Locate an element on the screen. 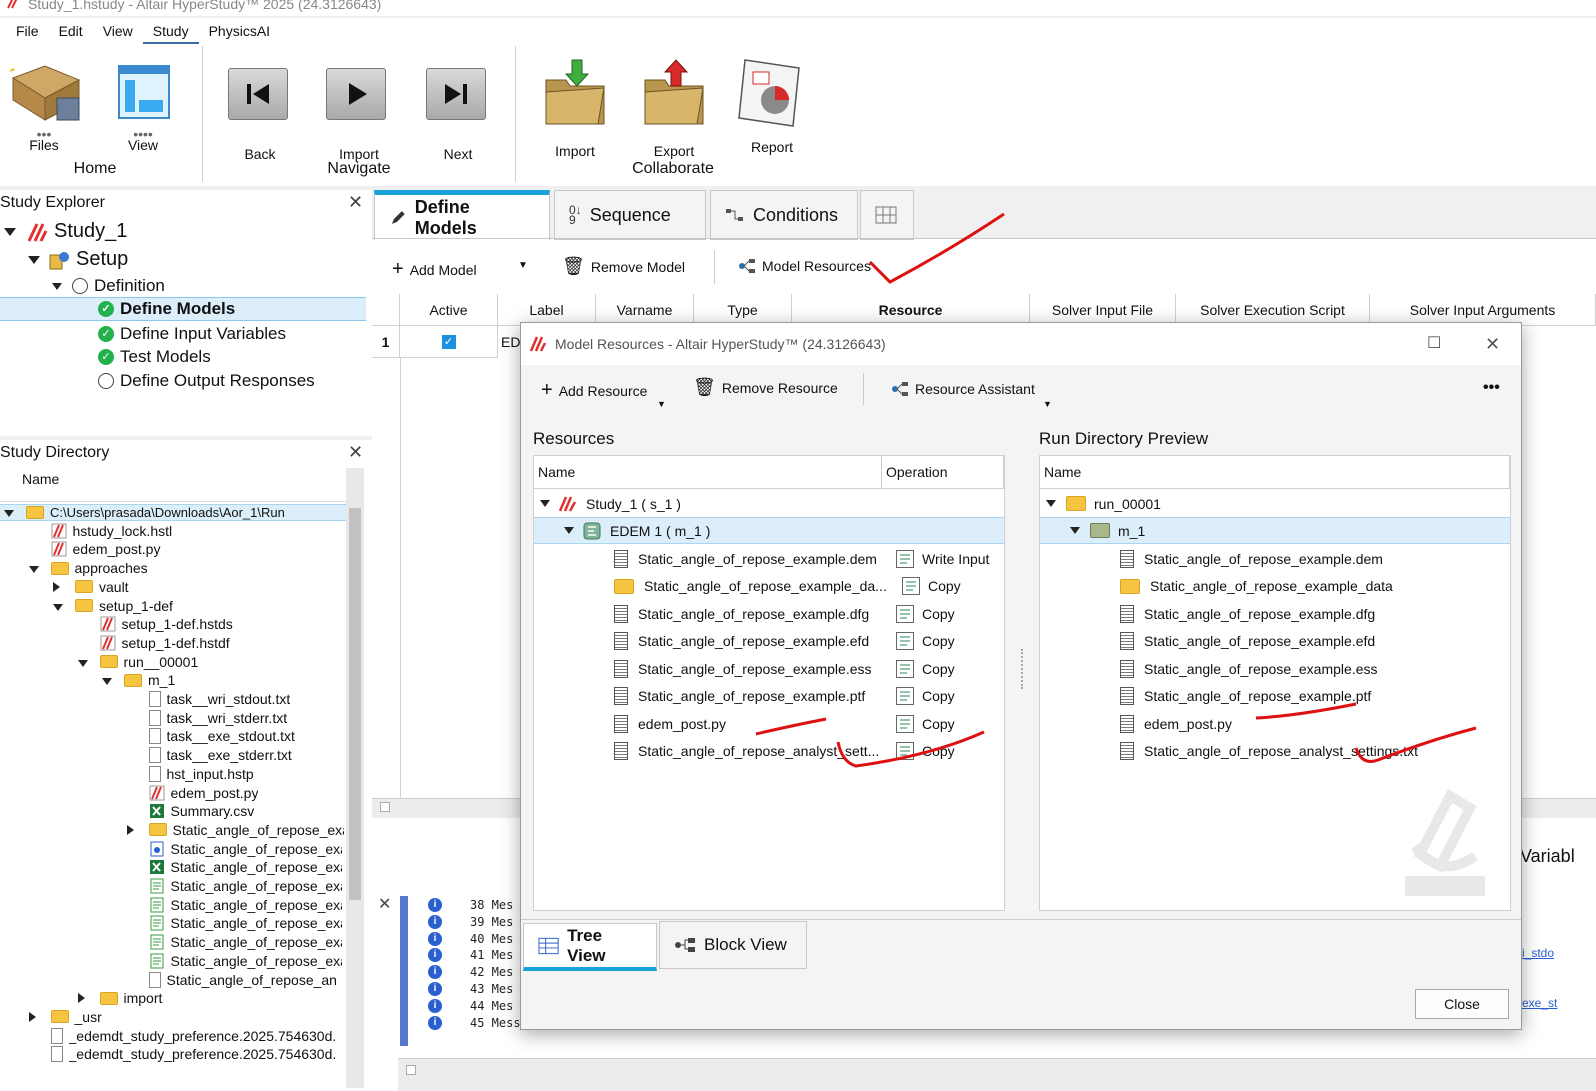 This screenshot has height=1091, width=1596. add-resource-button: + Add Resource is located at coordinates (594, 390).